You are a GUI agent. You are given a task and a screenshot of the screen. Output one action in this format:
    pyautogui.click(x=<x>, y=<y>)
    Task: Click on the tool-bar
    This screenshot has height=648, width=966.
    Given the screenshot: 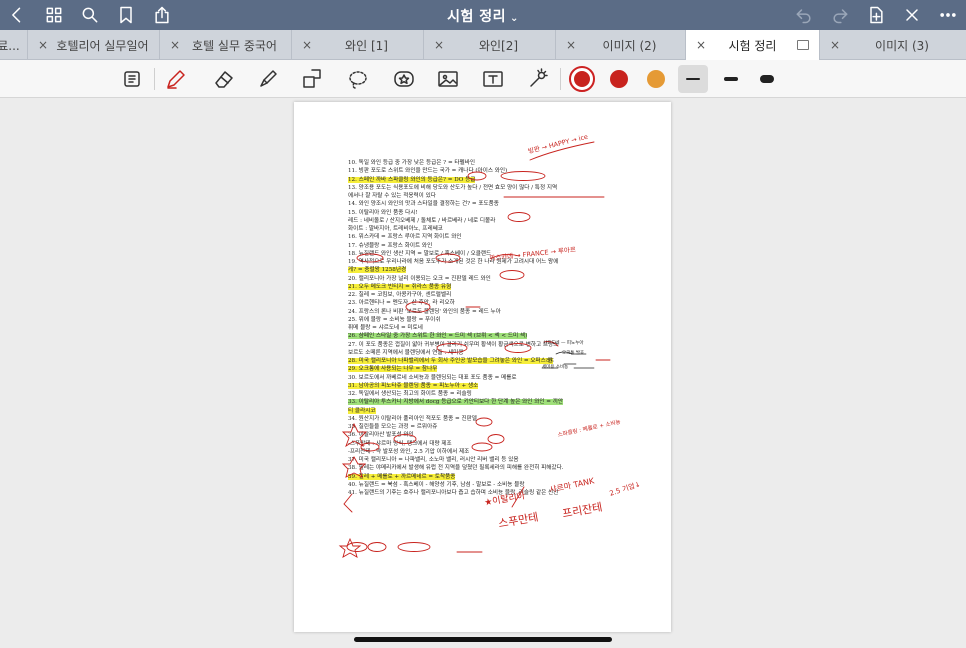 What is the action you would take?
    pyautogui.click(x=483, y=79)
    